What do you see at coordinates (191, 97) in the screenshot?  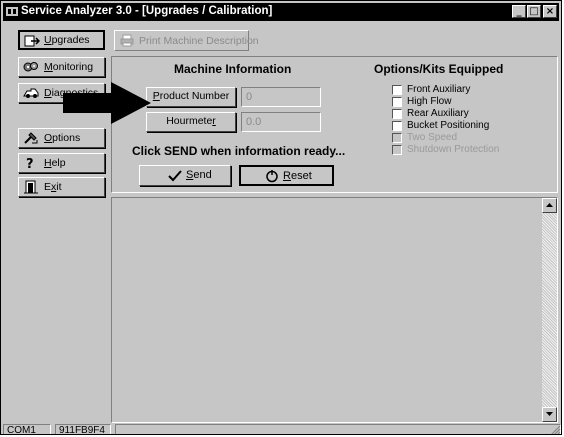 I see `product-number-button: Product Number` at bounding box center [191, 97].